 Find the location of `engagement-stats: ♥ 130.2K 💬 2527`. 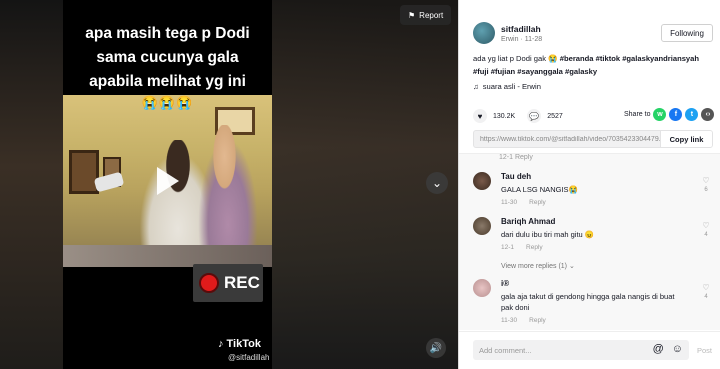

engagement-stats: ♥ 130.2K 💬 2527 is located at coordinates (518, 116).